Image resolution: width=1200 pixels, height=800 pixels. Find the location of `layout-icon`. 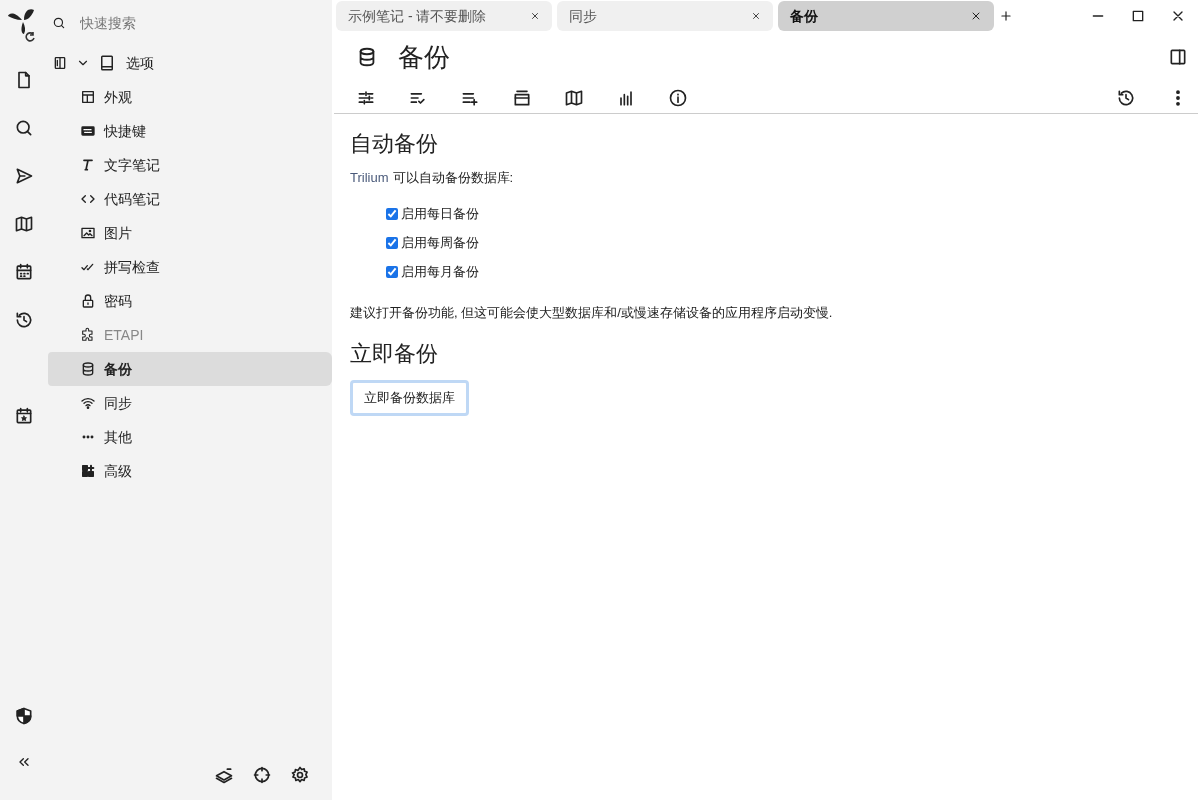

layout-icon is located at coordinates (88, 97).